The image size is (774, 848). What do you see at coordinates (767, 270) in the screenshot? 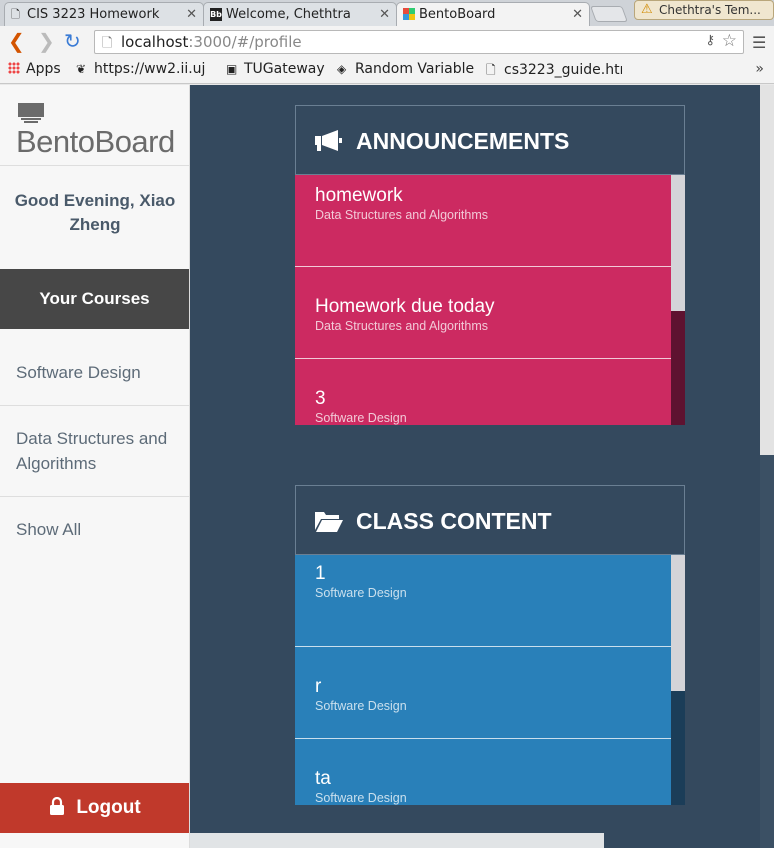
I see `page-scrollbar-thumb` at bounding box center [767, 270].